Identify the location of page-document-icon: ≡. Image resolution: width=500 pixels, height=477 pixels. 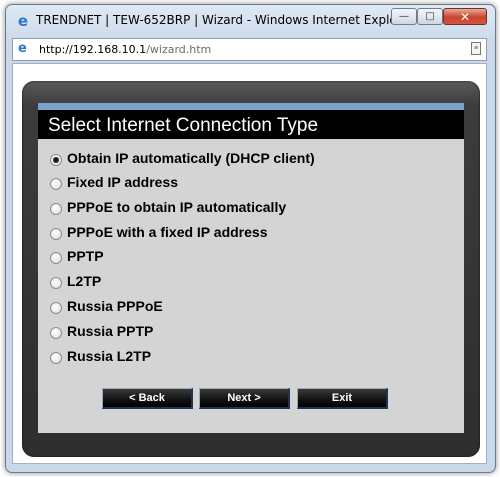
(476, 48).